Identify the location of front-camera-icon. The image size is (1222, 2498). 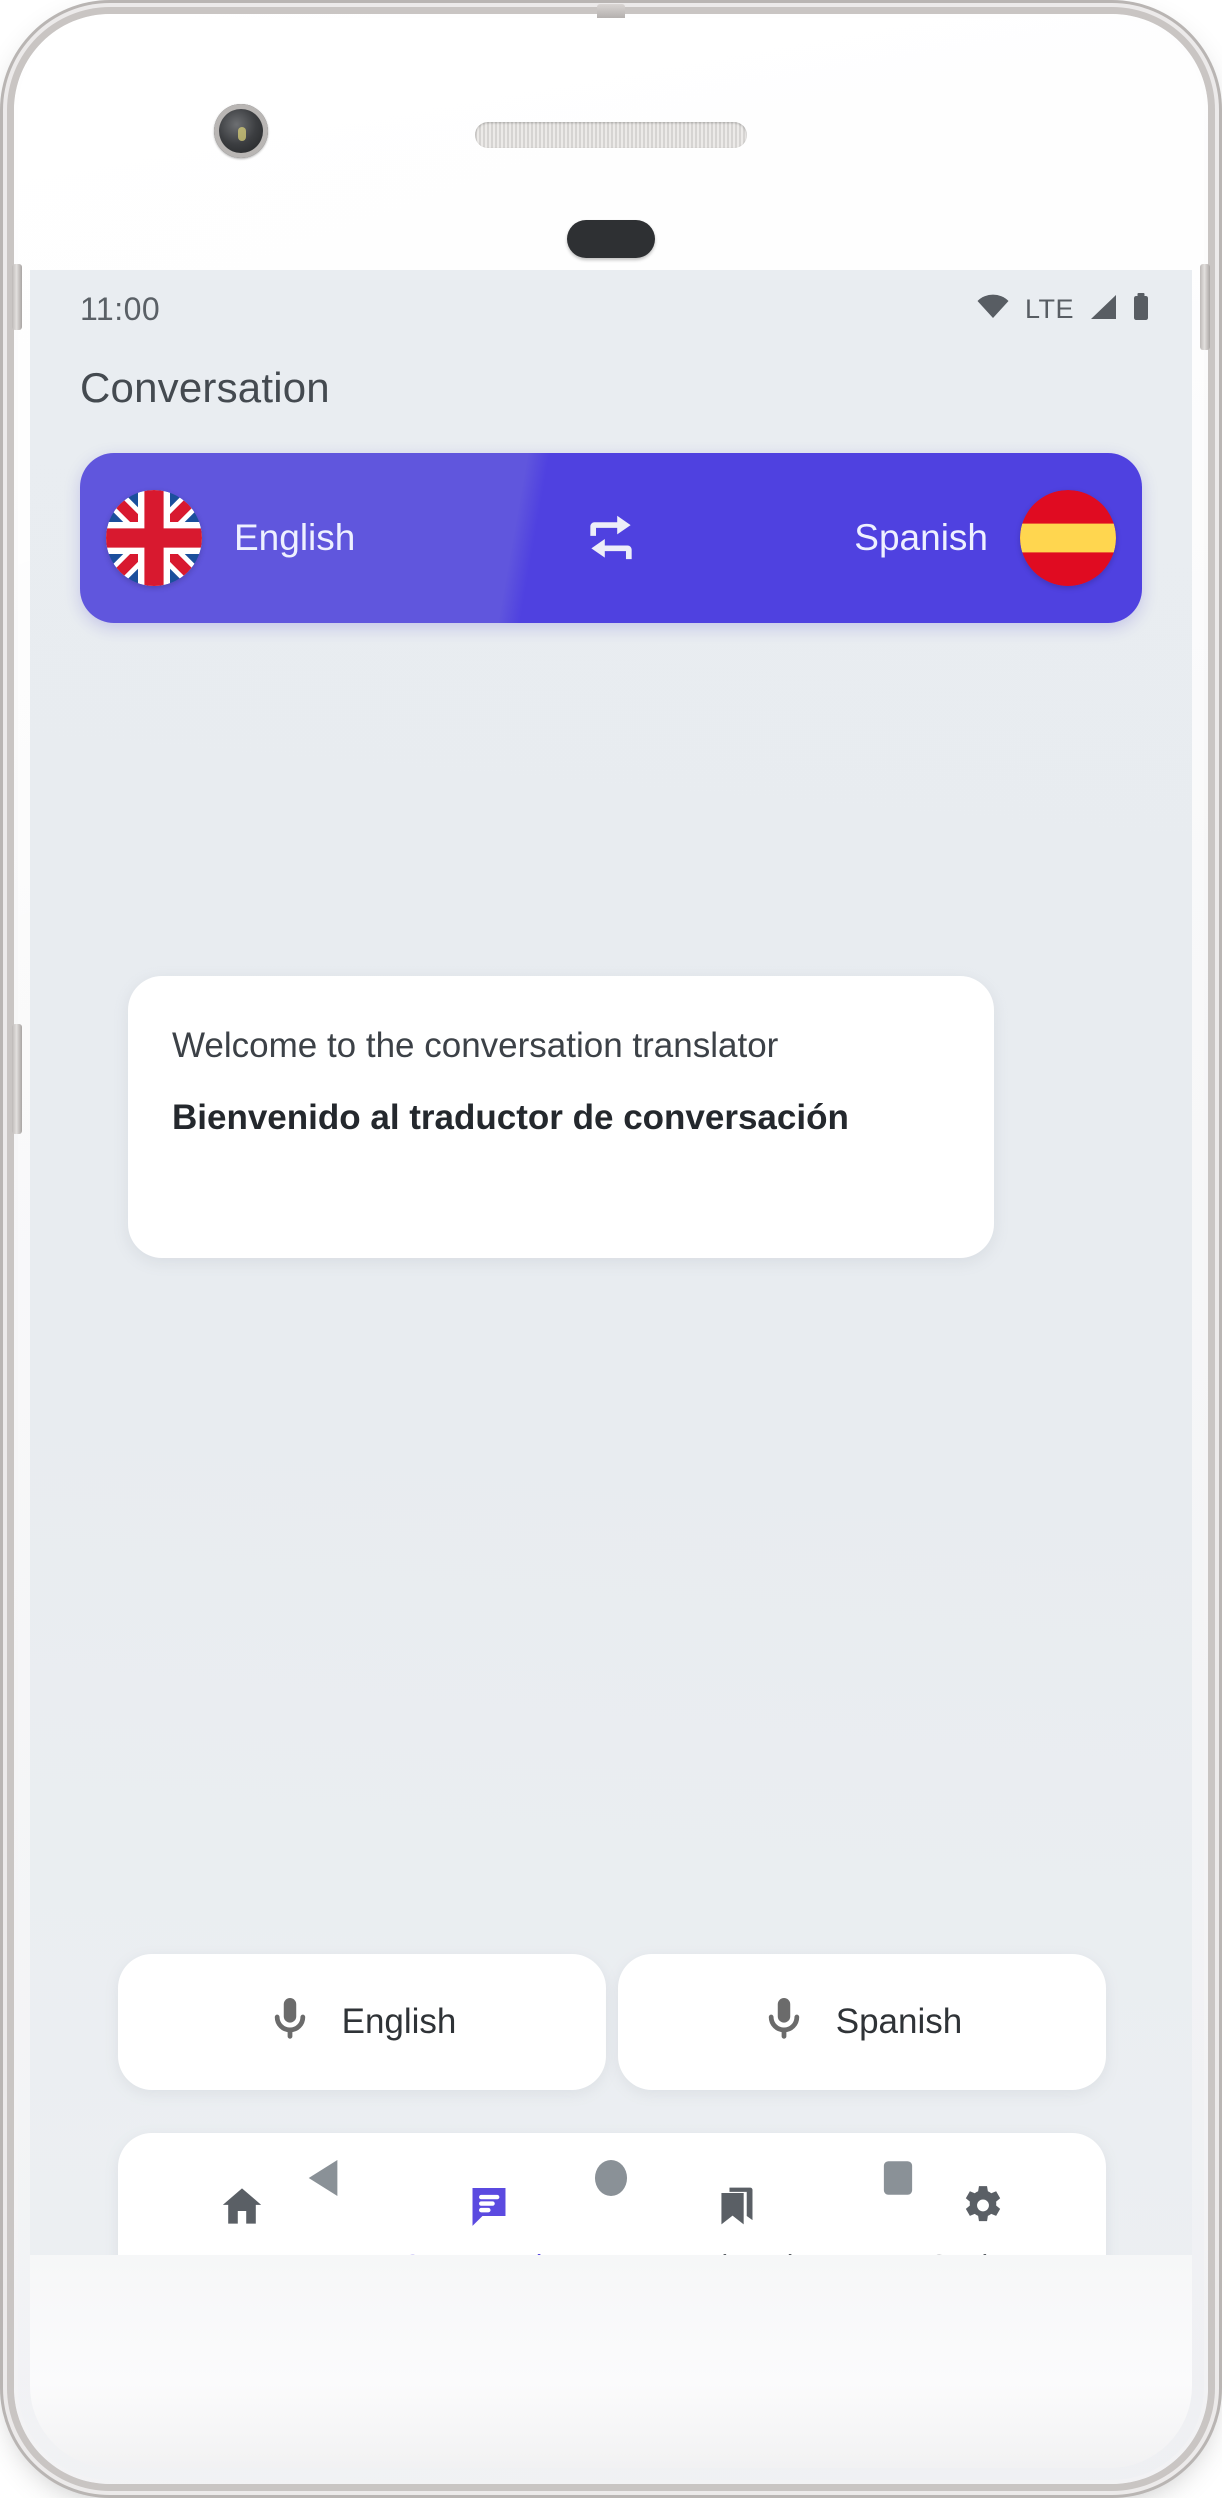
(241, 131).